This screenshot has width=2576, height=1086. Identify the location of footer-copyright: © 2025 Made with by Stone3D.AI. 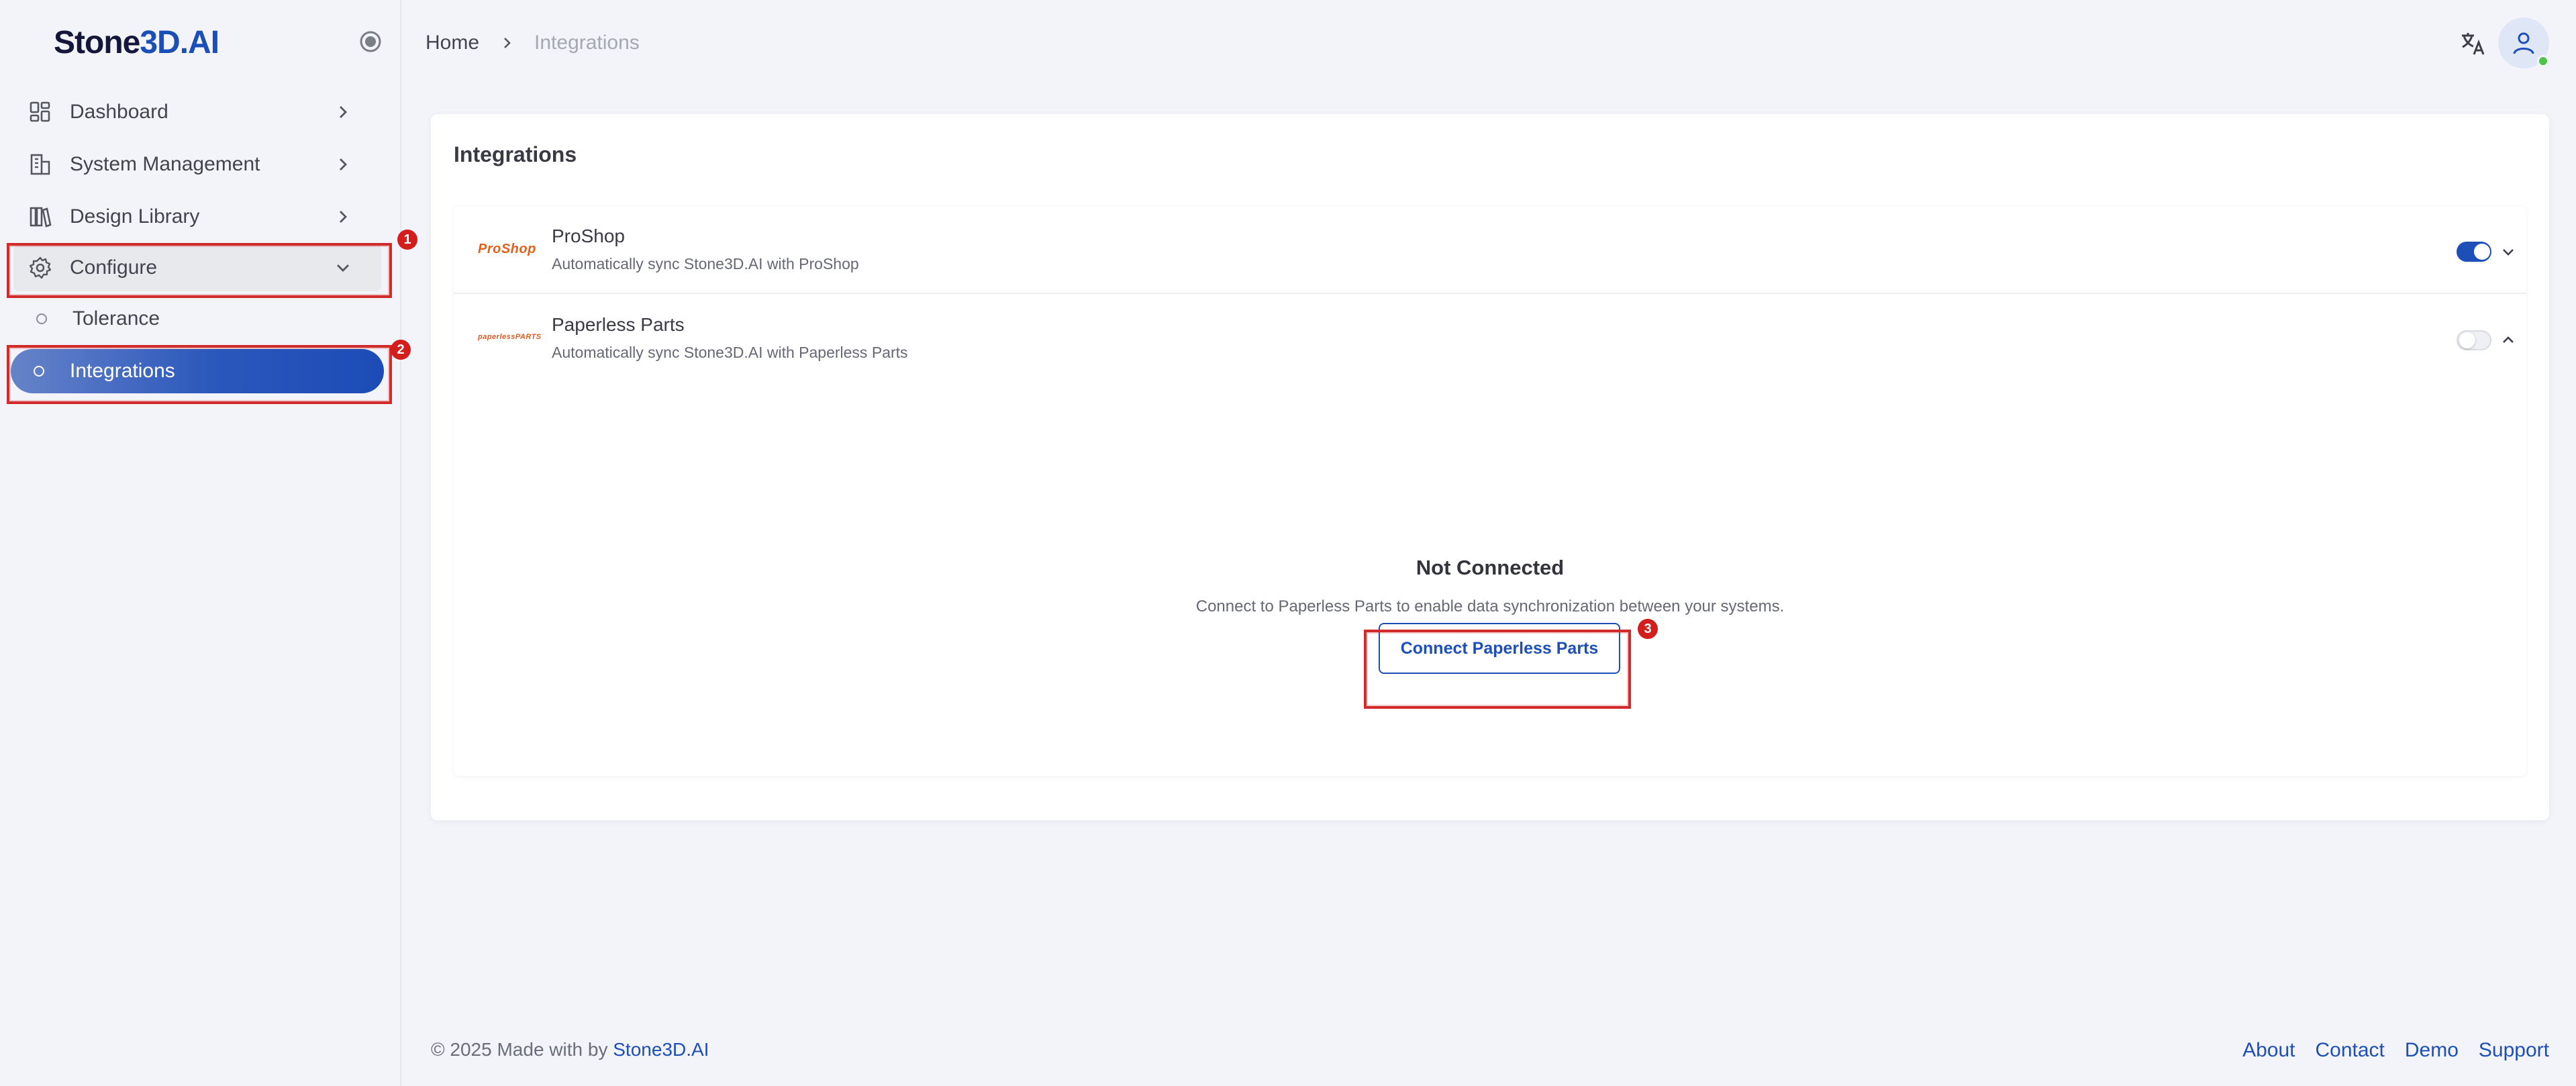
(570, 1049).